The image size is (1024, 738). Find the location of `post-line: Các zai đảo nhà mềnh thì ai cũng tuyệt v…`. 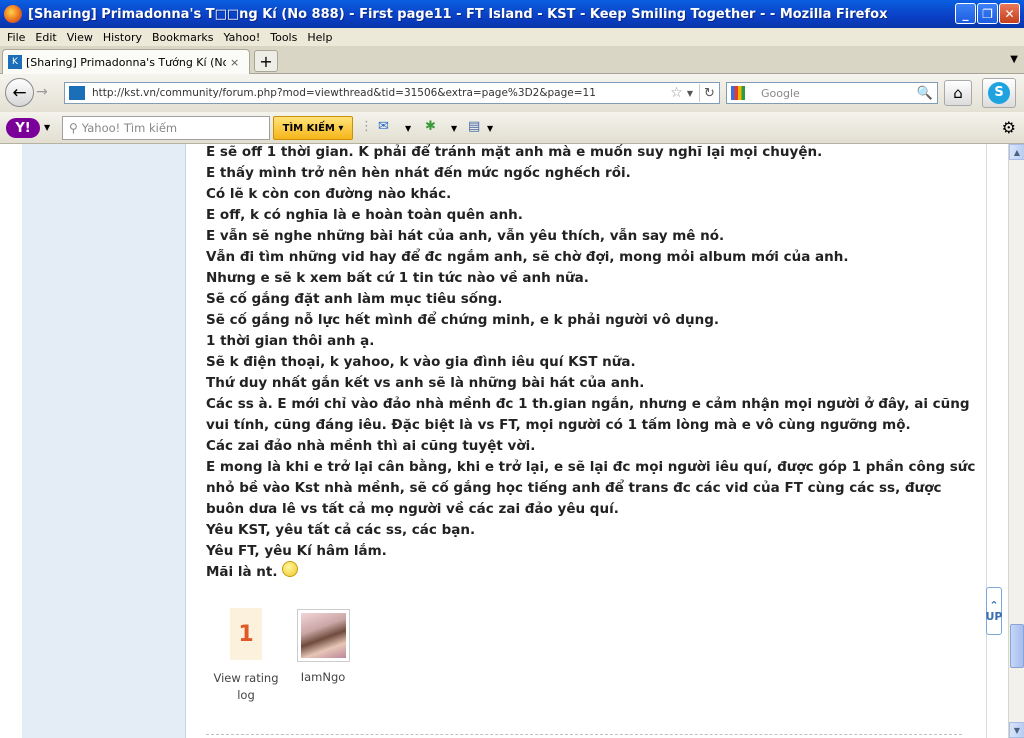

post-line: Các zai đảo nhà mềnh thì ai cũng tuyệt v… is located at coordinates (371, 446).